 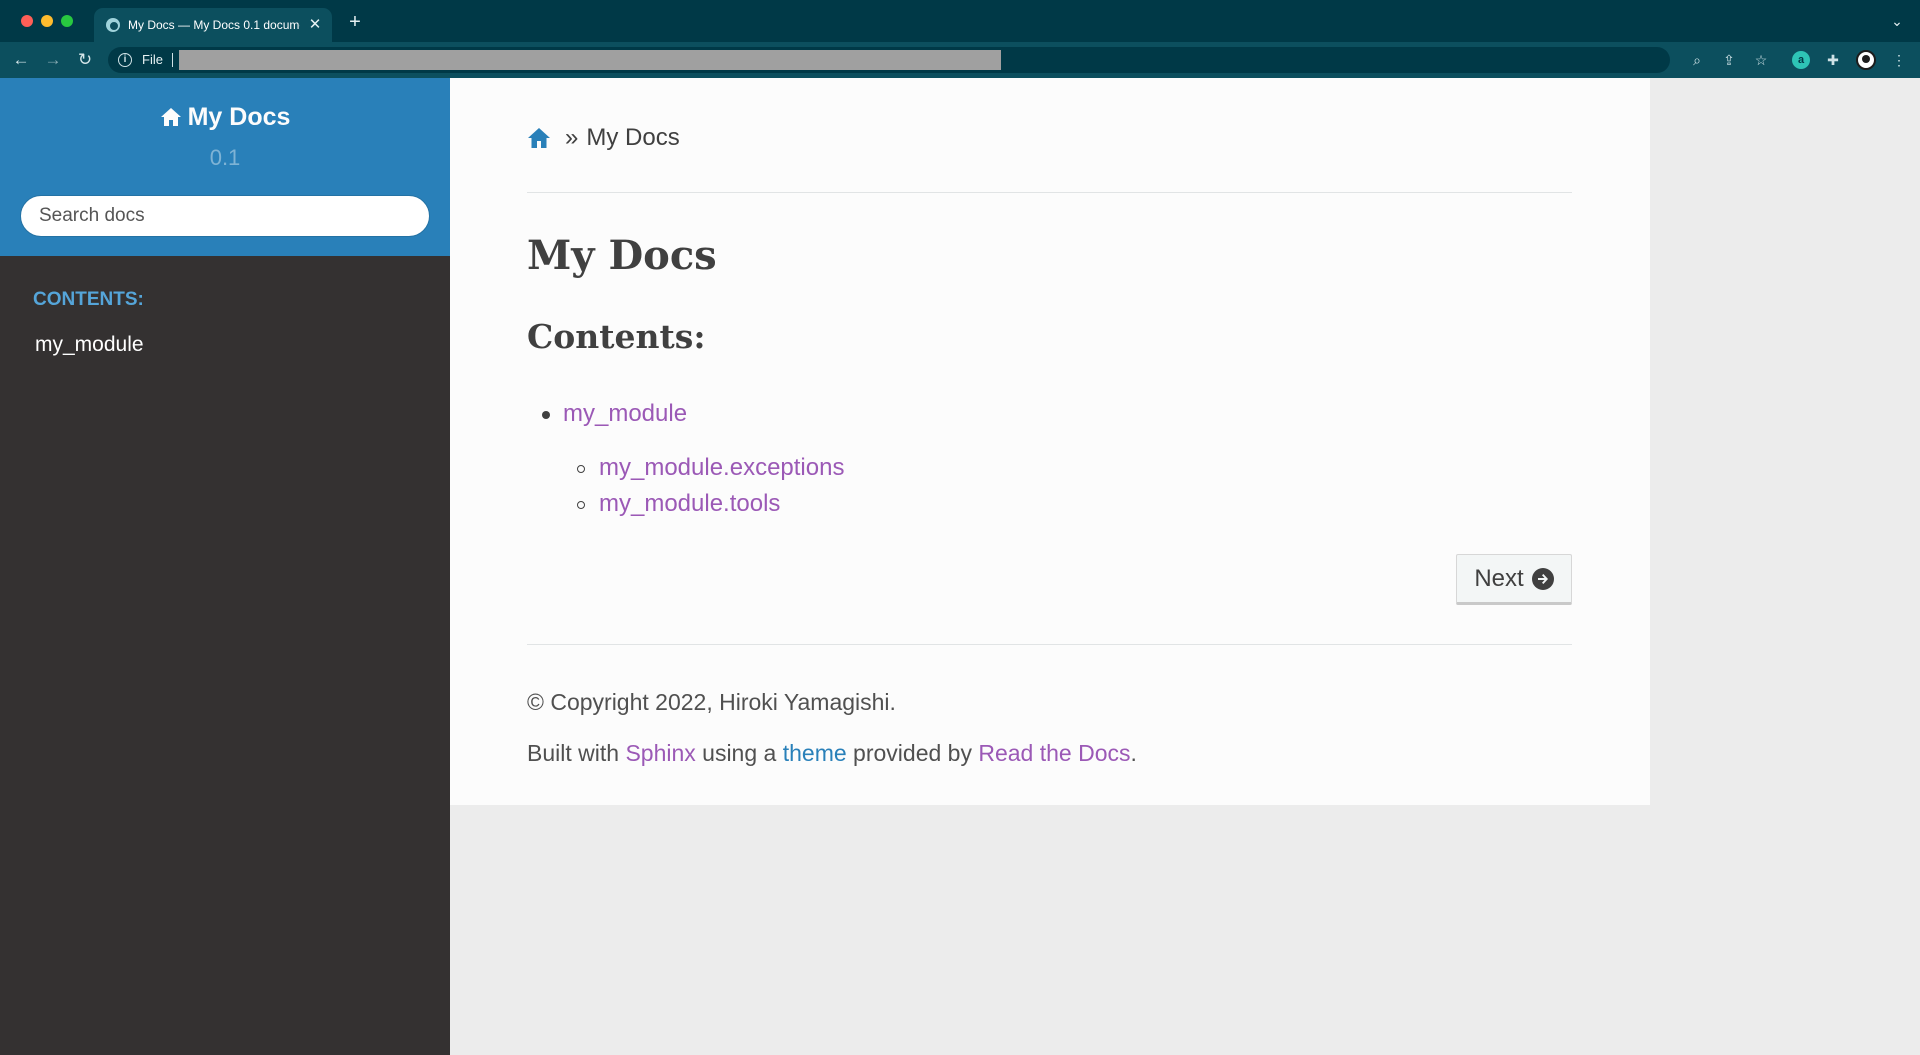 What do you see at coordinates (1729, 60) in the screenshot?
I see `share-icon: ⇪` at bounding box center [1729, 60].